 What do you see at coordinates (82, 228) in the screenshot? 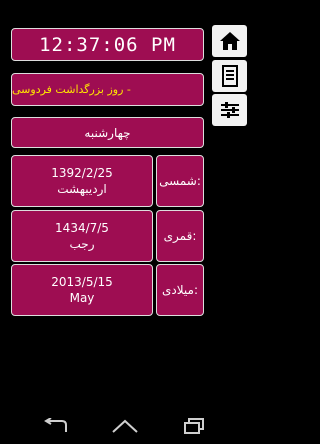
I see `qamari-date: 1434/7/5` at bounding box center [82, 228].